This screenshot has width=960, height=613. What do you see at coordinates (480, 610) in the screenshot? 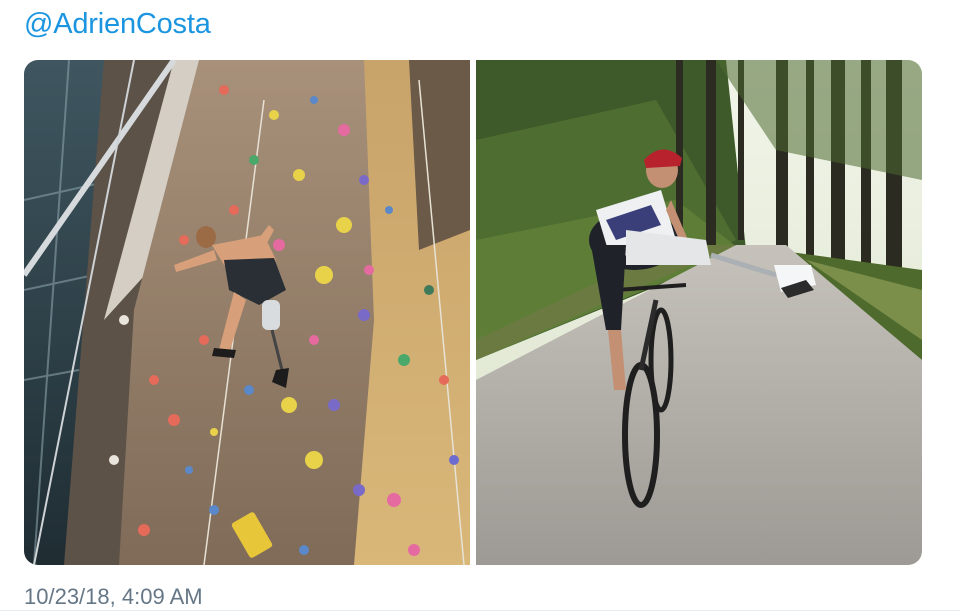
I see `bottom-divider` at bounding box center [480, 610].